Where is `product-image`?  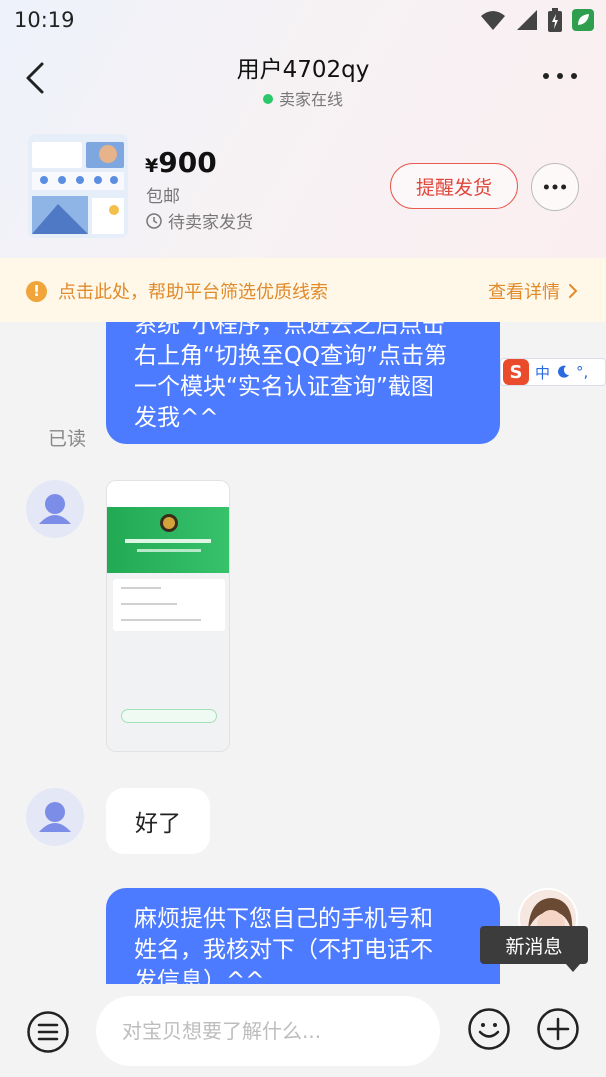
product-image is located at coordinates (78, 186).